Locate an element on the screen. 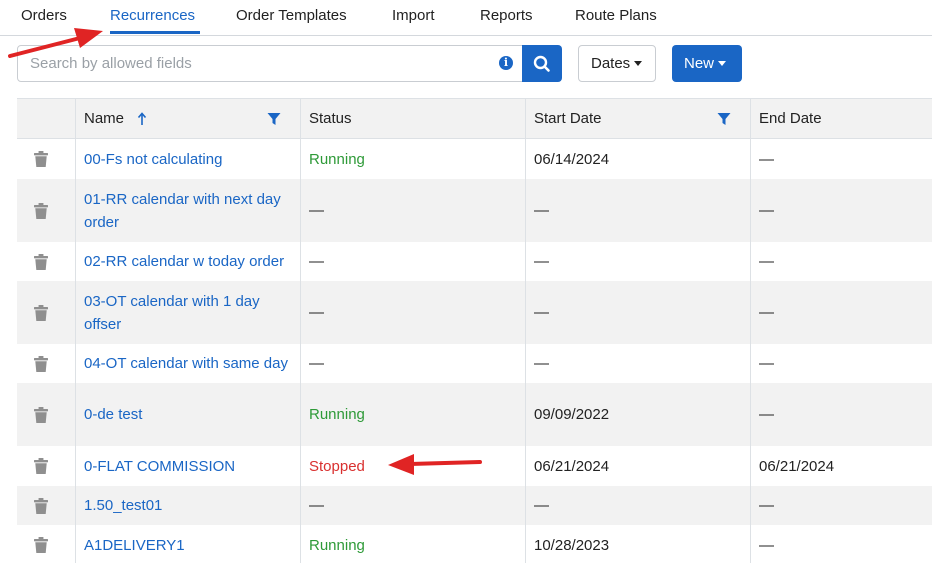 This screenshot has width=932, height=563. header-status: Status is located at coordinates (413, 118).